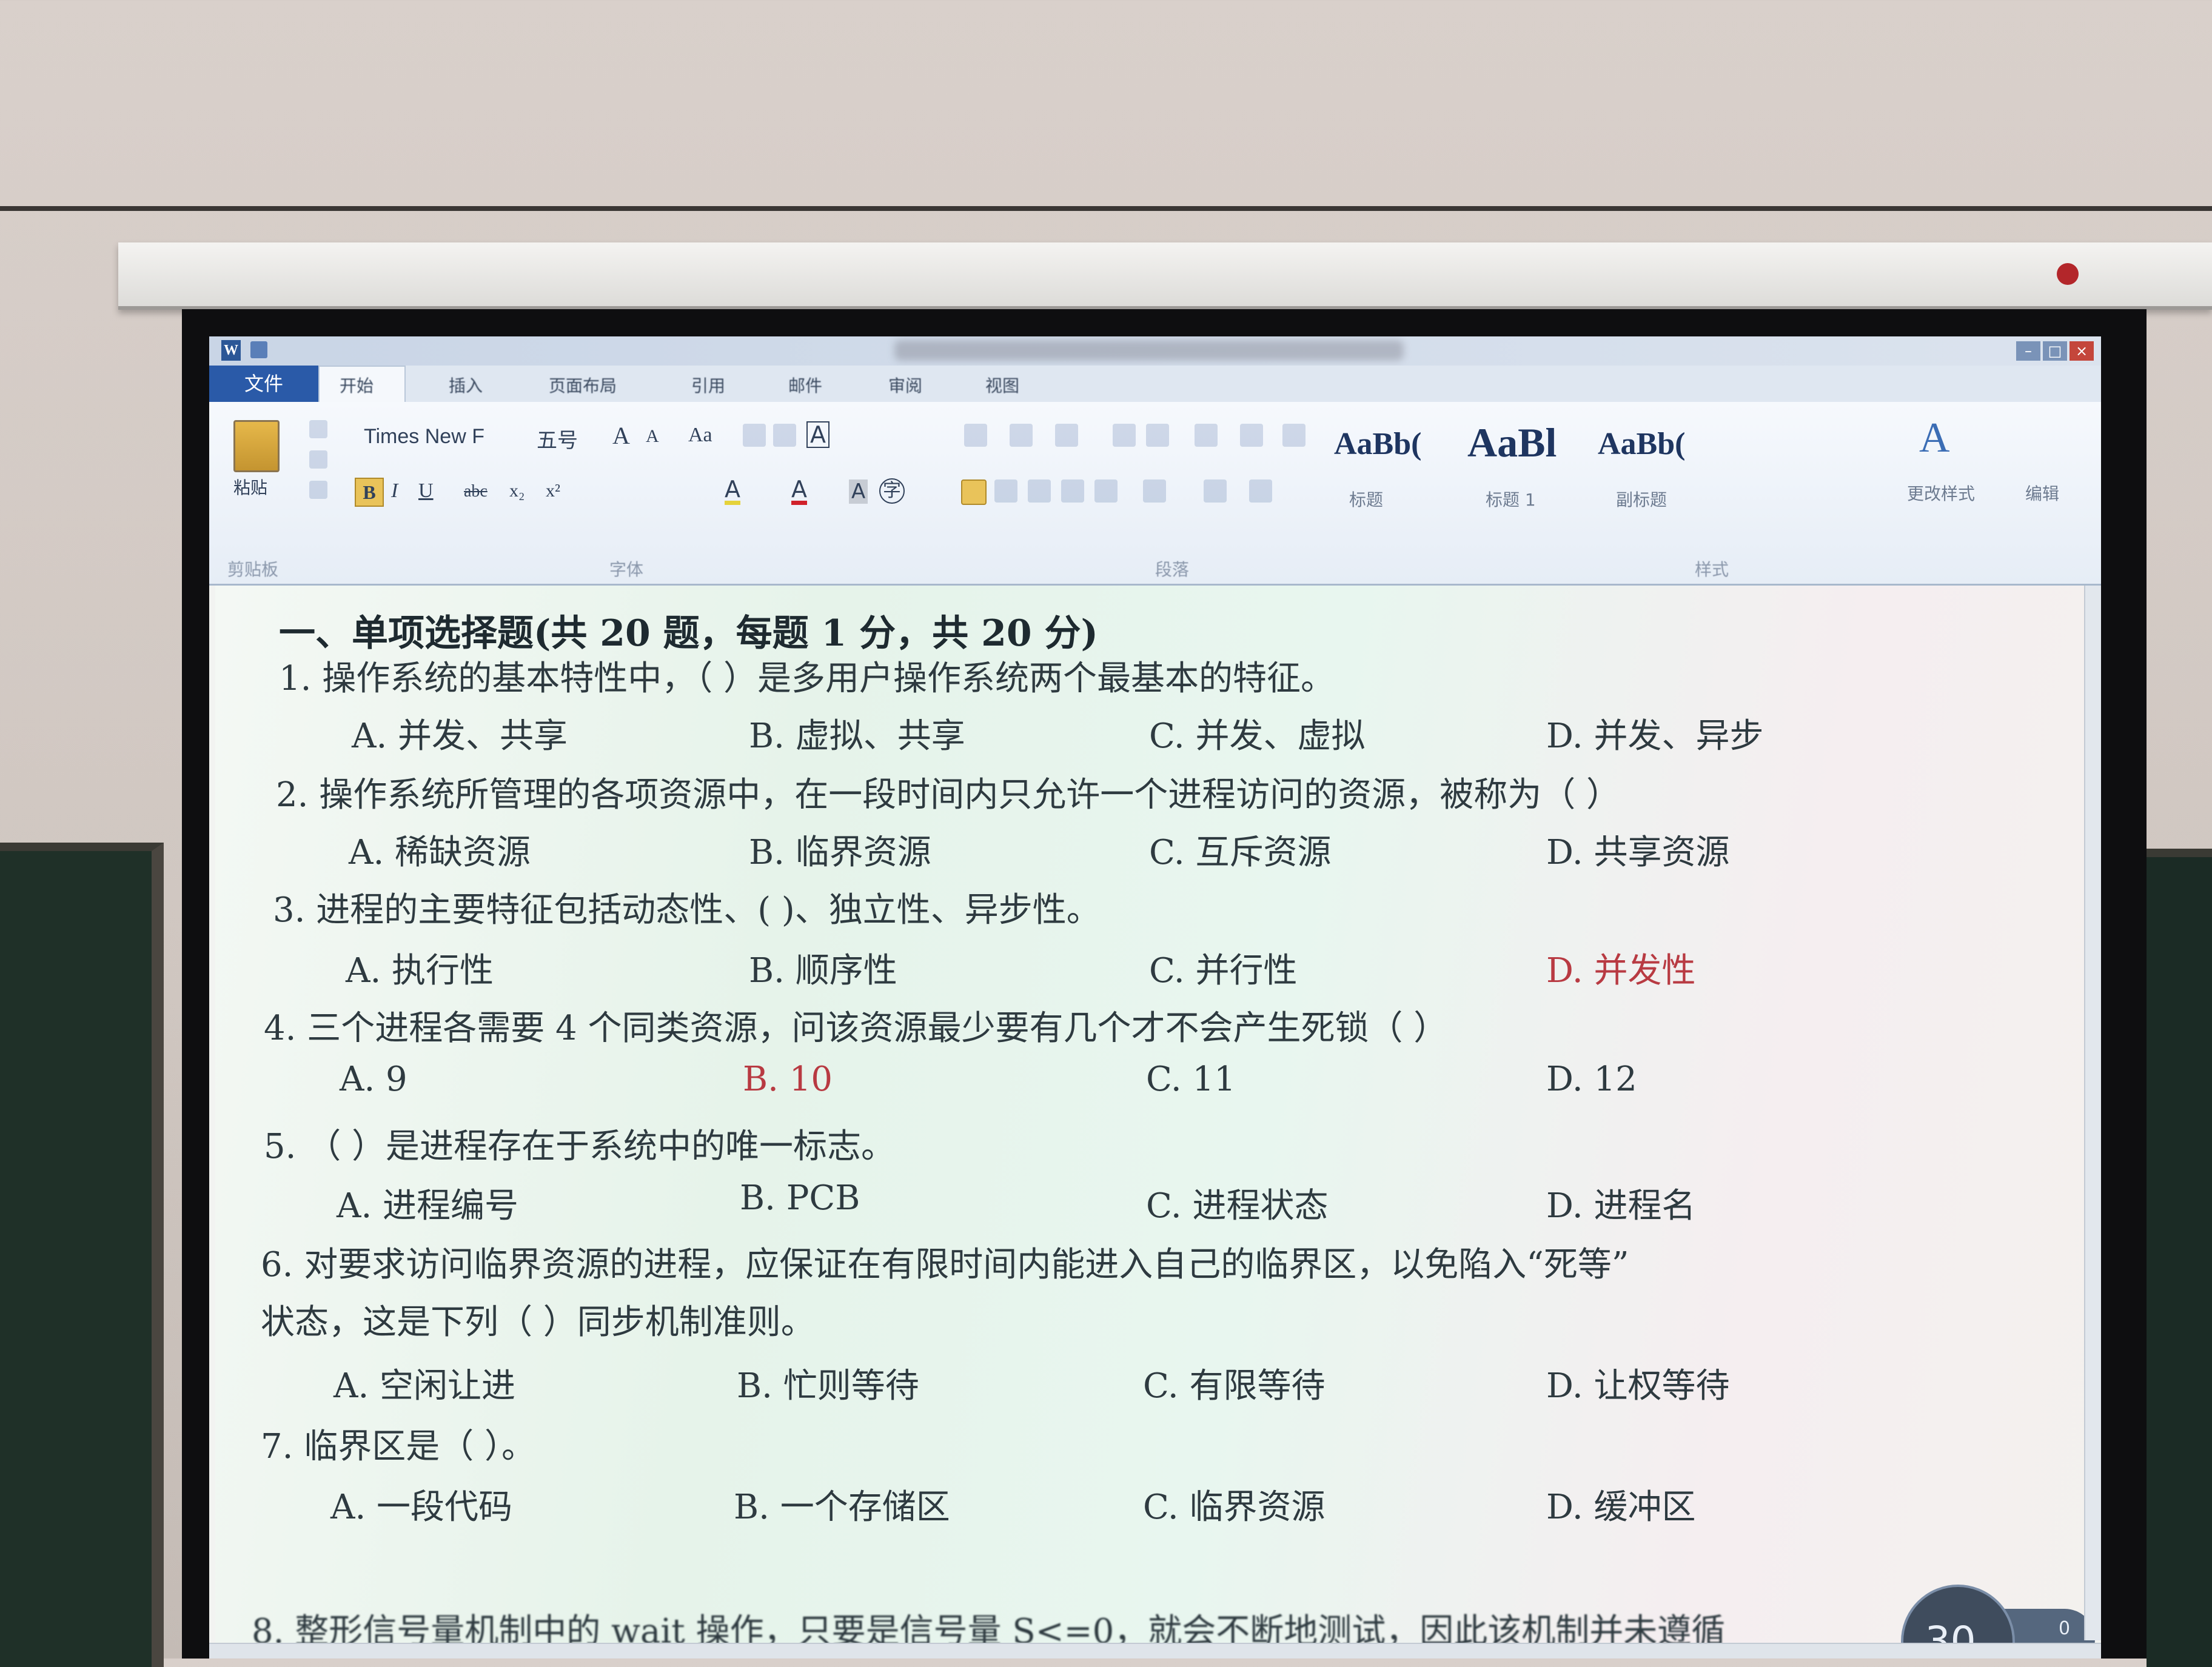  I want to click on style-heading1-label: 标题 1, so click(1511, 499).